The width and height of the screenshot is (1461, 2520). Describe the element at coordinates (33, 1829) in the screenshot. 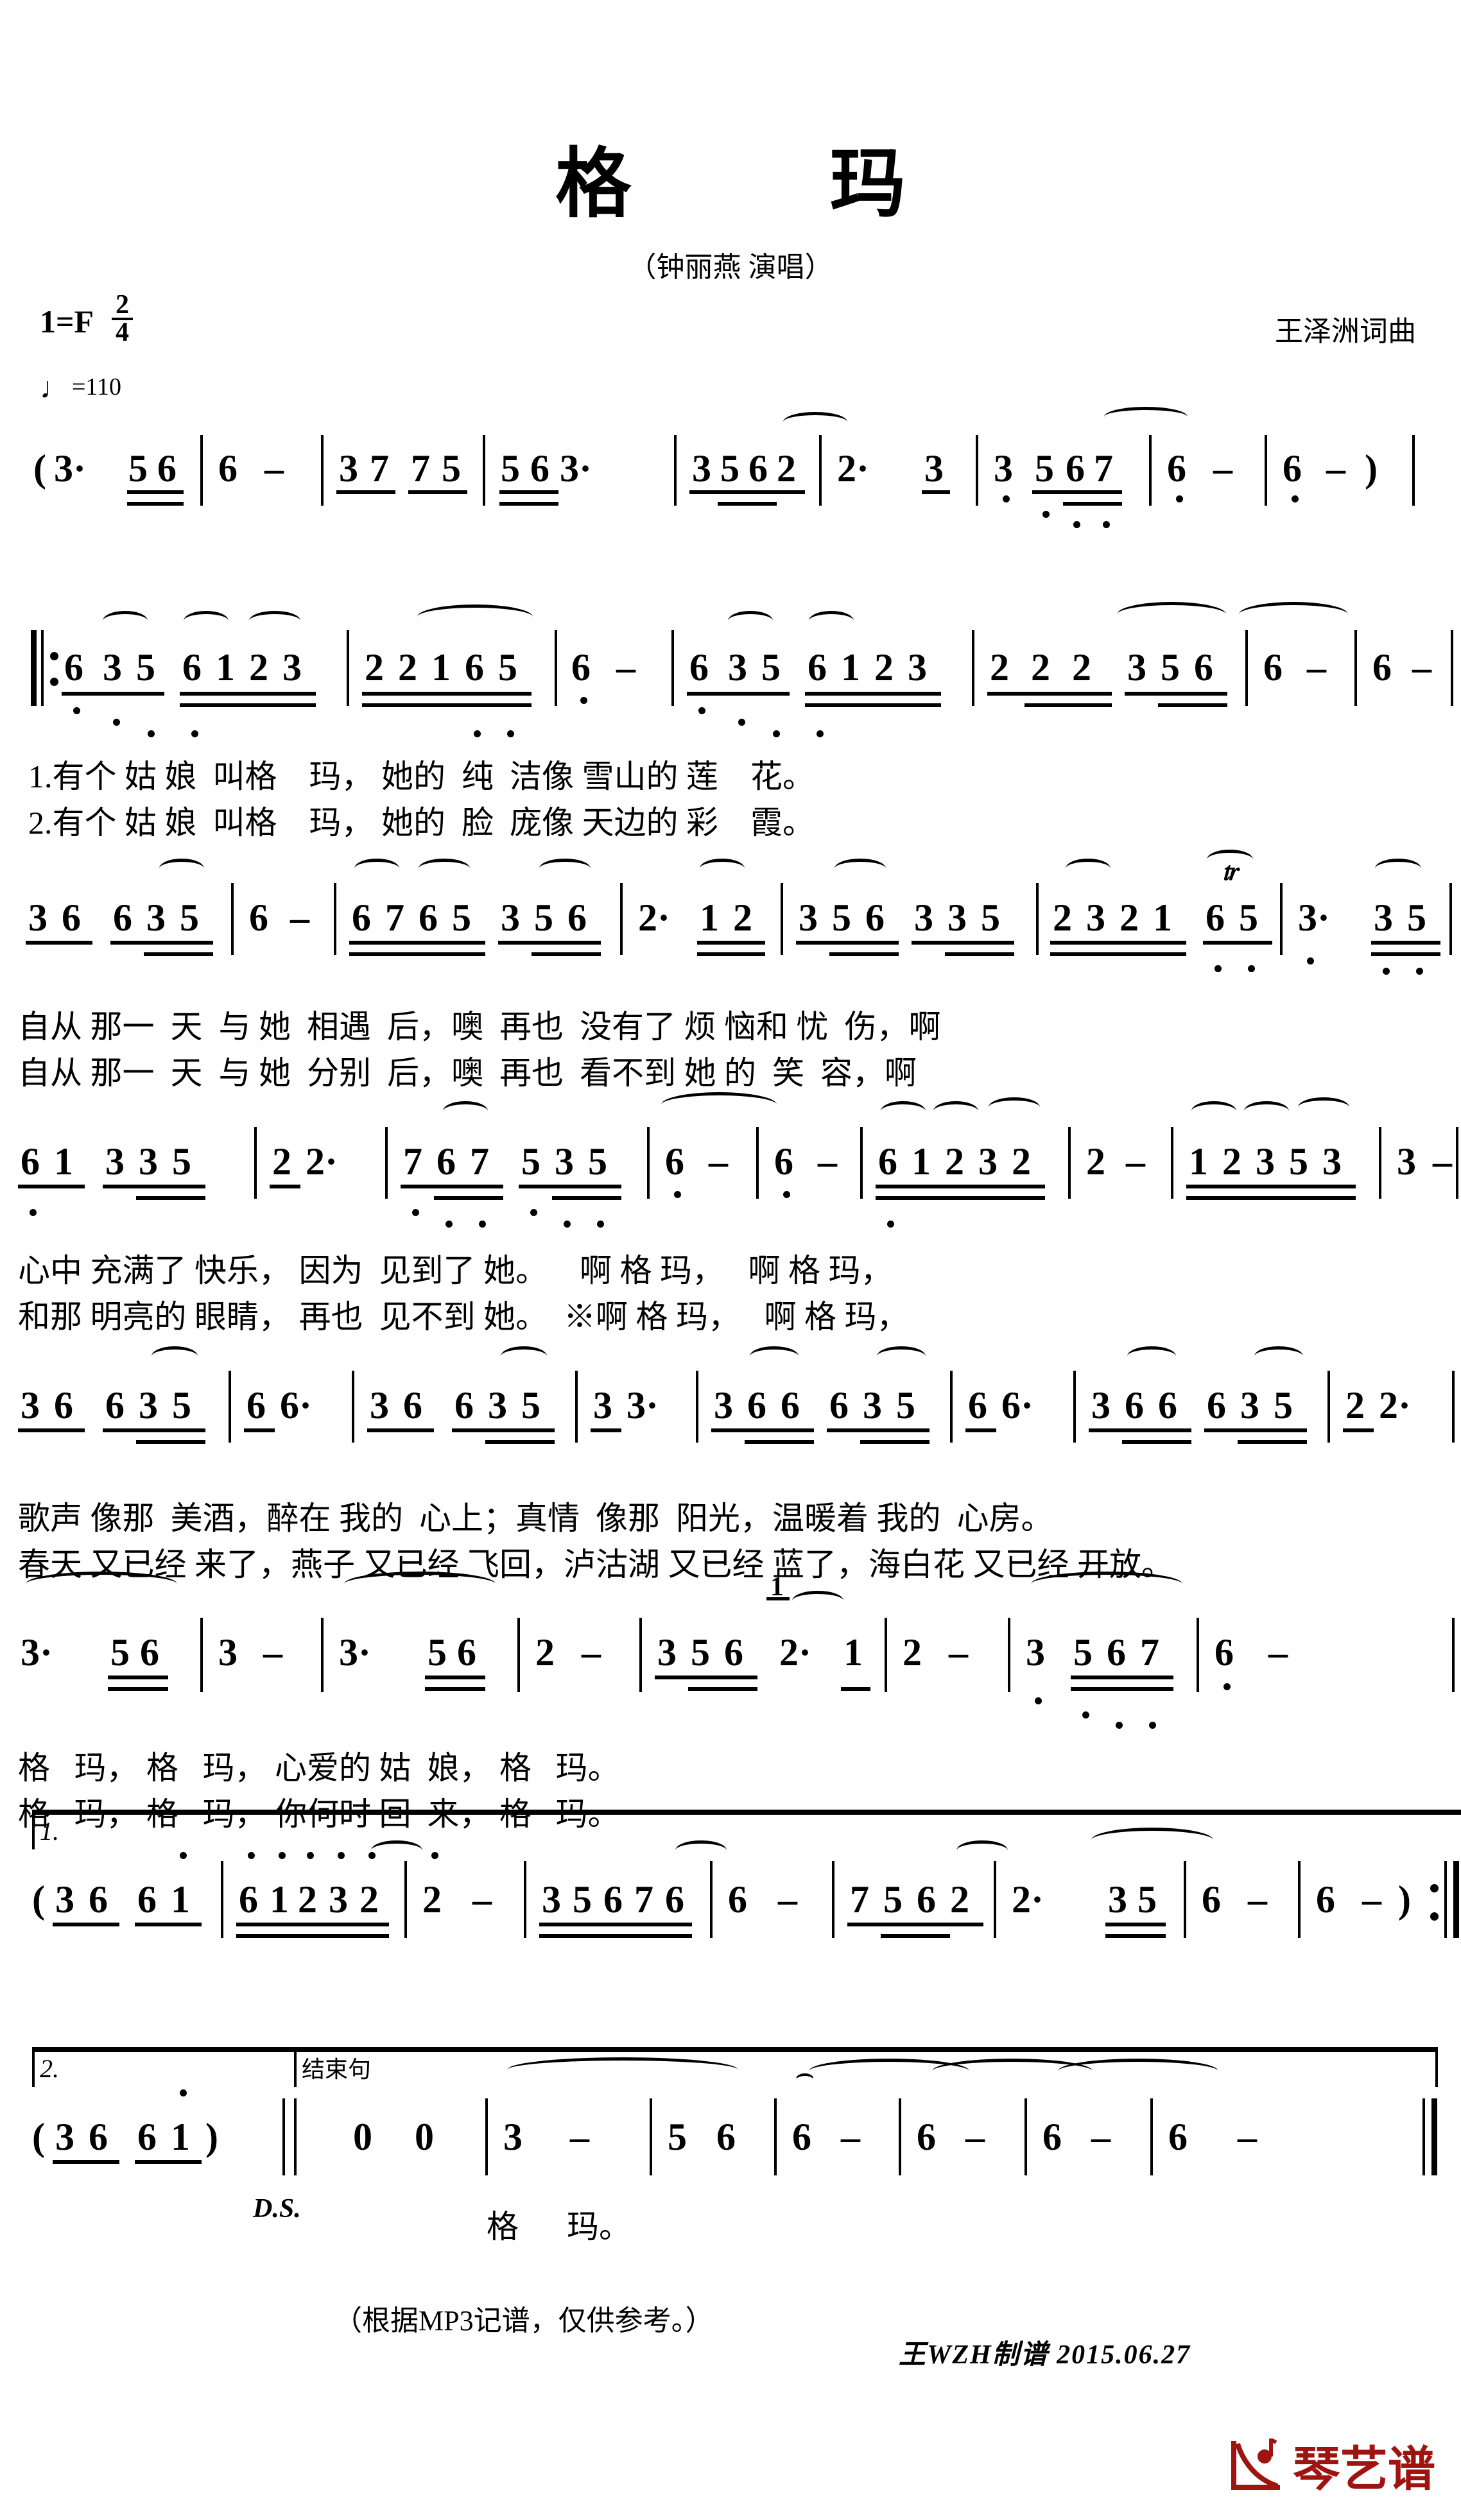

I see `volta-leg-left` at that location.